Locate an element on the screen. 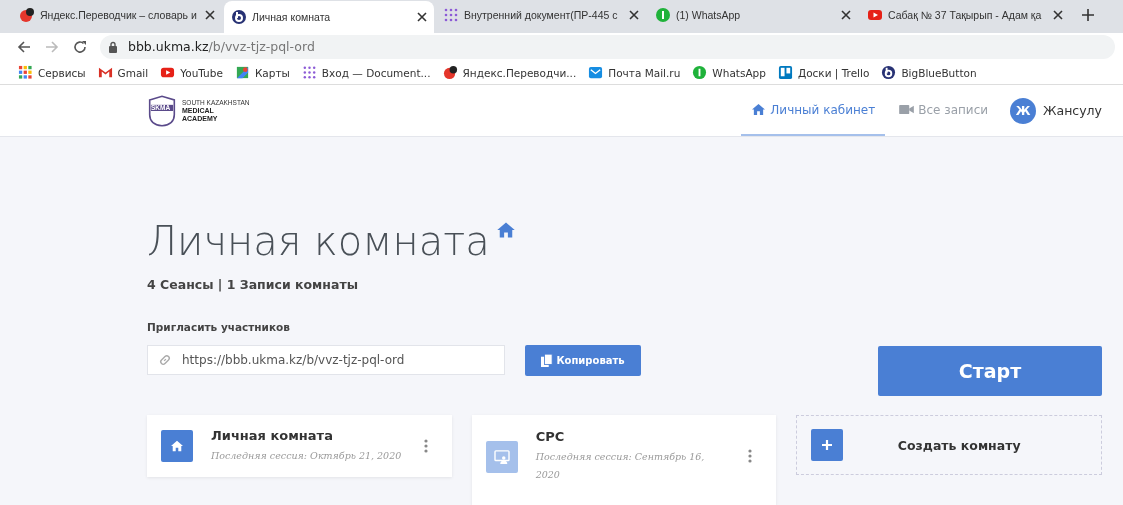 Image resolution: width=1123 pixels, height=505 pixels. bookmark-item: Сервисы is located at coordinates (52, 73).